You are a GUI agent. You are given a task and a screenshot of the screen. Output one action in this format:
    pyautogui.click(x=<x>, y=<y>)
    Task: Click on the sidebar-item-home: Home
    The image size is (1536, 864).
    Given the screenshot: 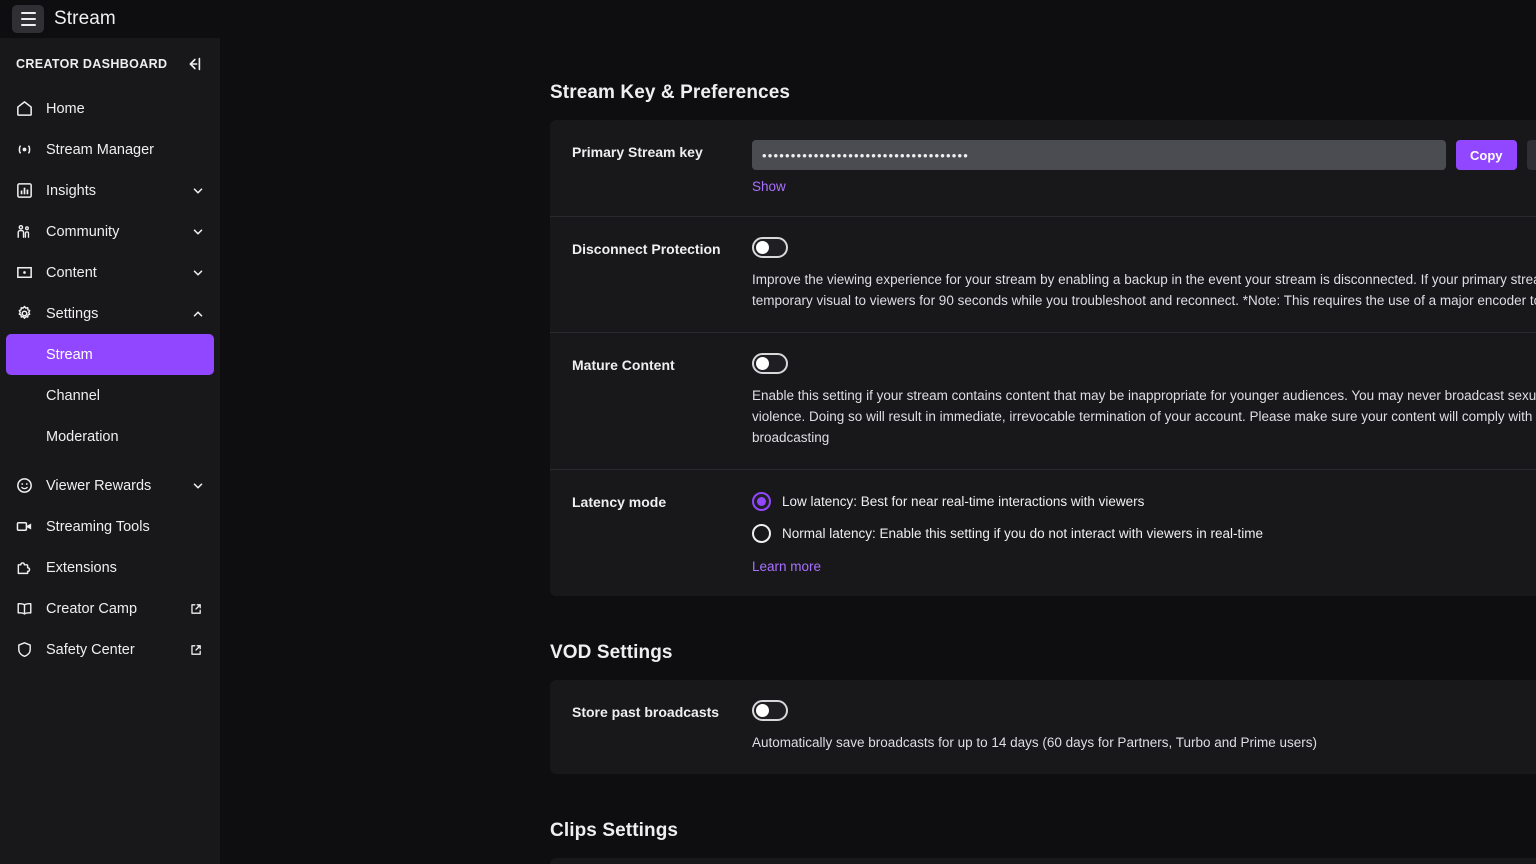 What is the action you would take?
    pyautogui.click(x=110, y=108)
    